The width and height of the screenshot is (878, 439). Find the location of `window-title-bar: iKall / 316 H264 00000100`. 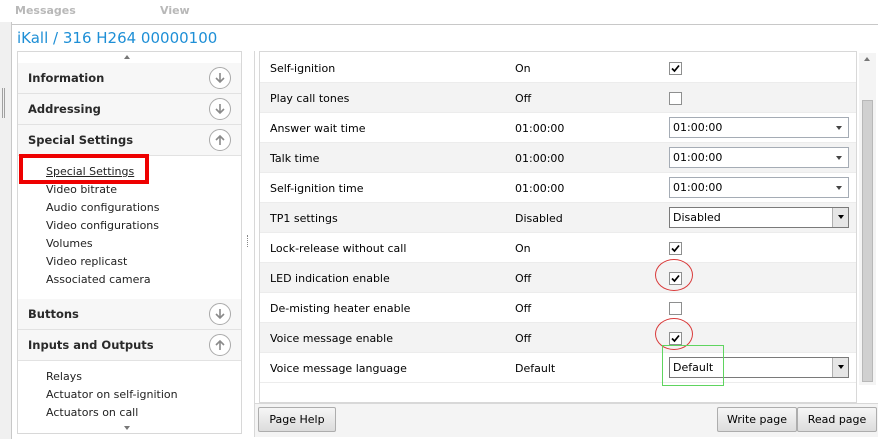

window-title-bar: iKall / 316 H264 00000100 is located at coordinates (445, 37).